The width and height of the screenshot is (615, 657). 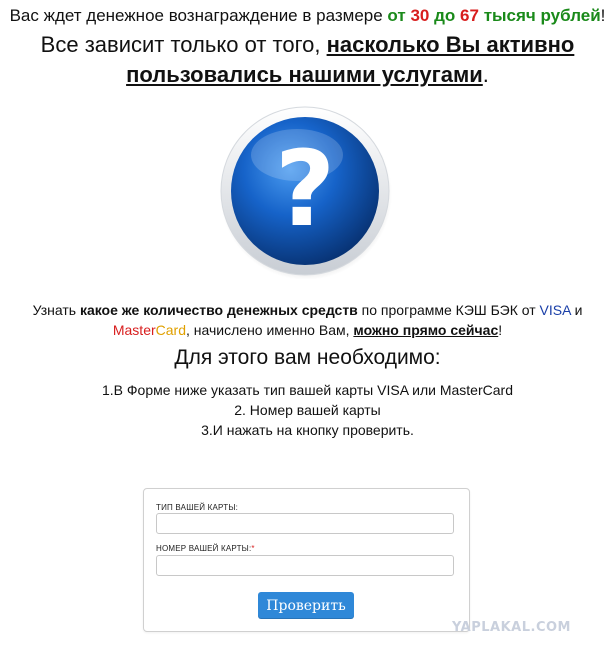 I want to click on watermark: YAPLAKAL.COM, so click(x=511, y=627).